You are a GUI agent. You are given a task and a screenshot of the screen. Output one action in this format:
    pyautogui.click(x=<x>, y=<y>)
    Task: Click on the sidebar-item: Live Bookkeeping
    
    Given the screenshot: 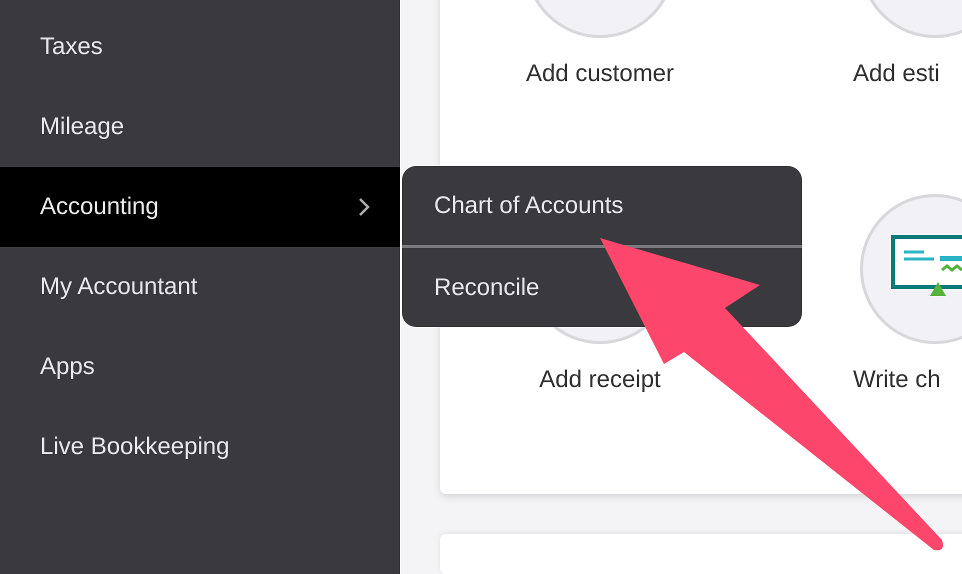 What is the action you would take?
    pyautogui.click(x=200, y=447)
    